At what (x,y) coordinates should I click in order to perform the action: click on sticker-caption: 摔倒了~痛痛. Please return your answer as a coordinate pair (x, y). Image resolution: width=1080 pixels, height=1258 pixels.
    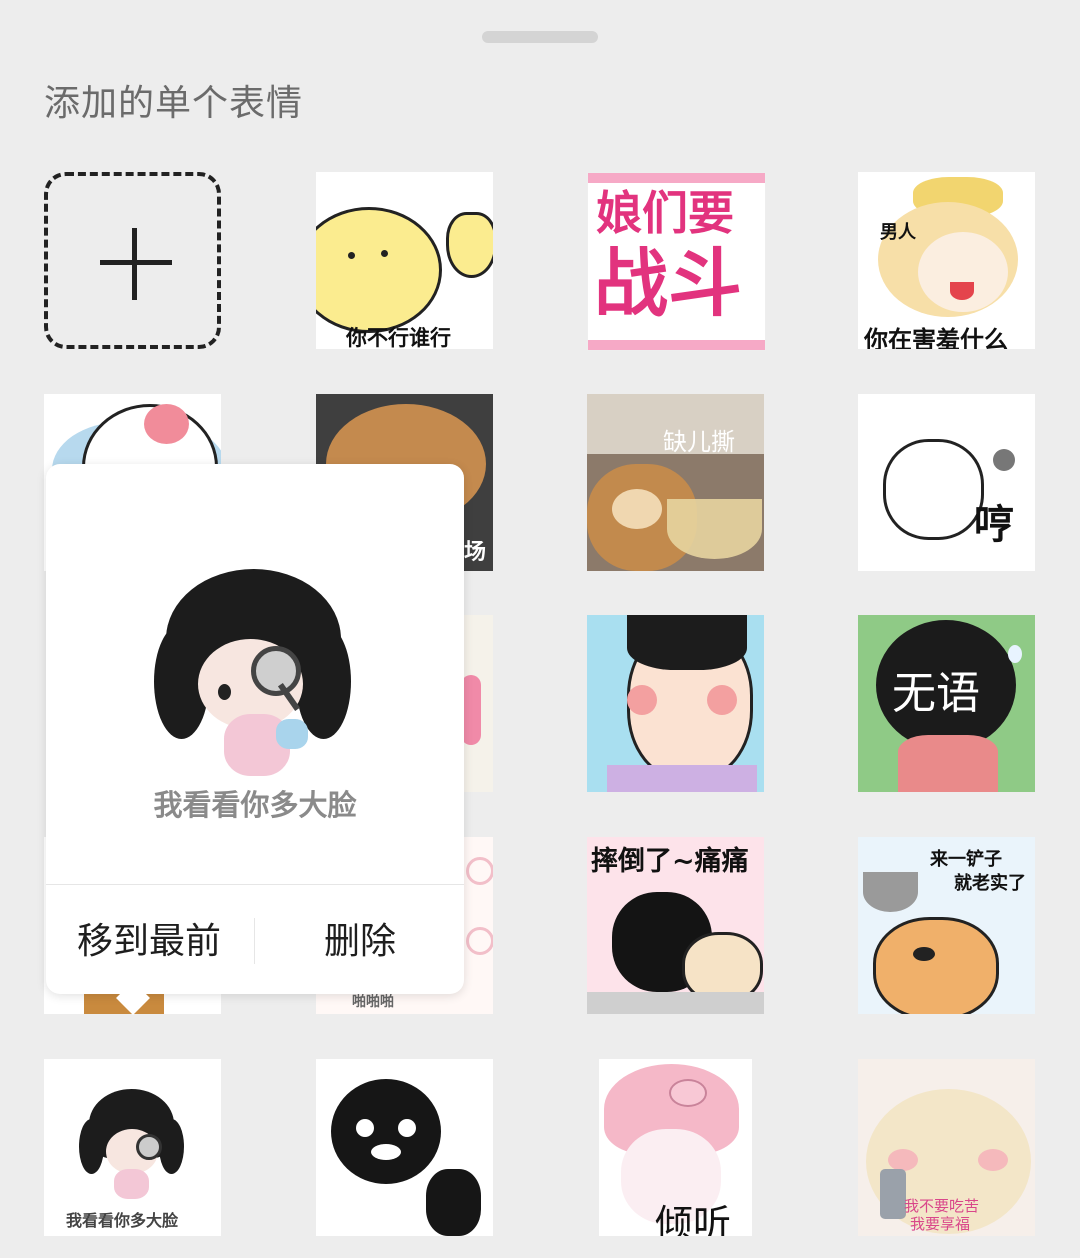
    Looking at the image, I should click on (670, 861).